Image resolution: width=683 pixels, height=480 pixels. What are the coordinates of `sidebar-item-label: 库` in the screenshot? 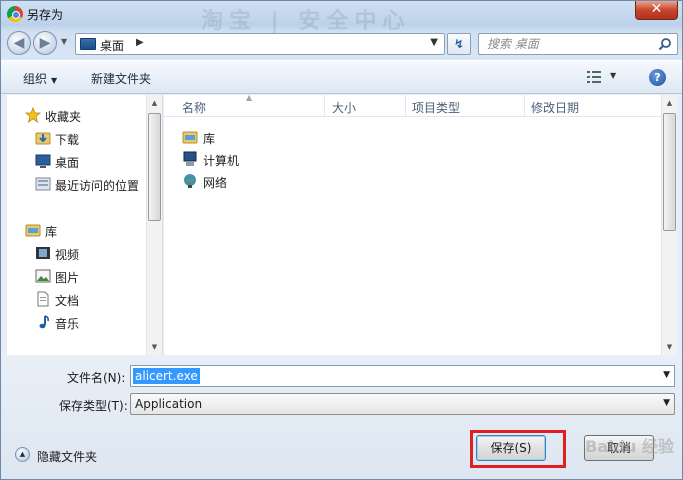 It's located at (51, 232).